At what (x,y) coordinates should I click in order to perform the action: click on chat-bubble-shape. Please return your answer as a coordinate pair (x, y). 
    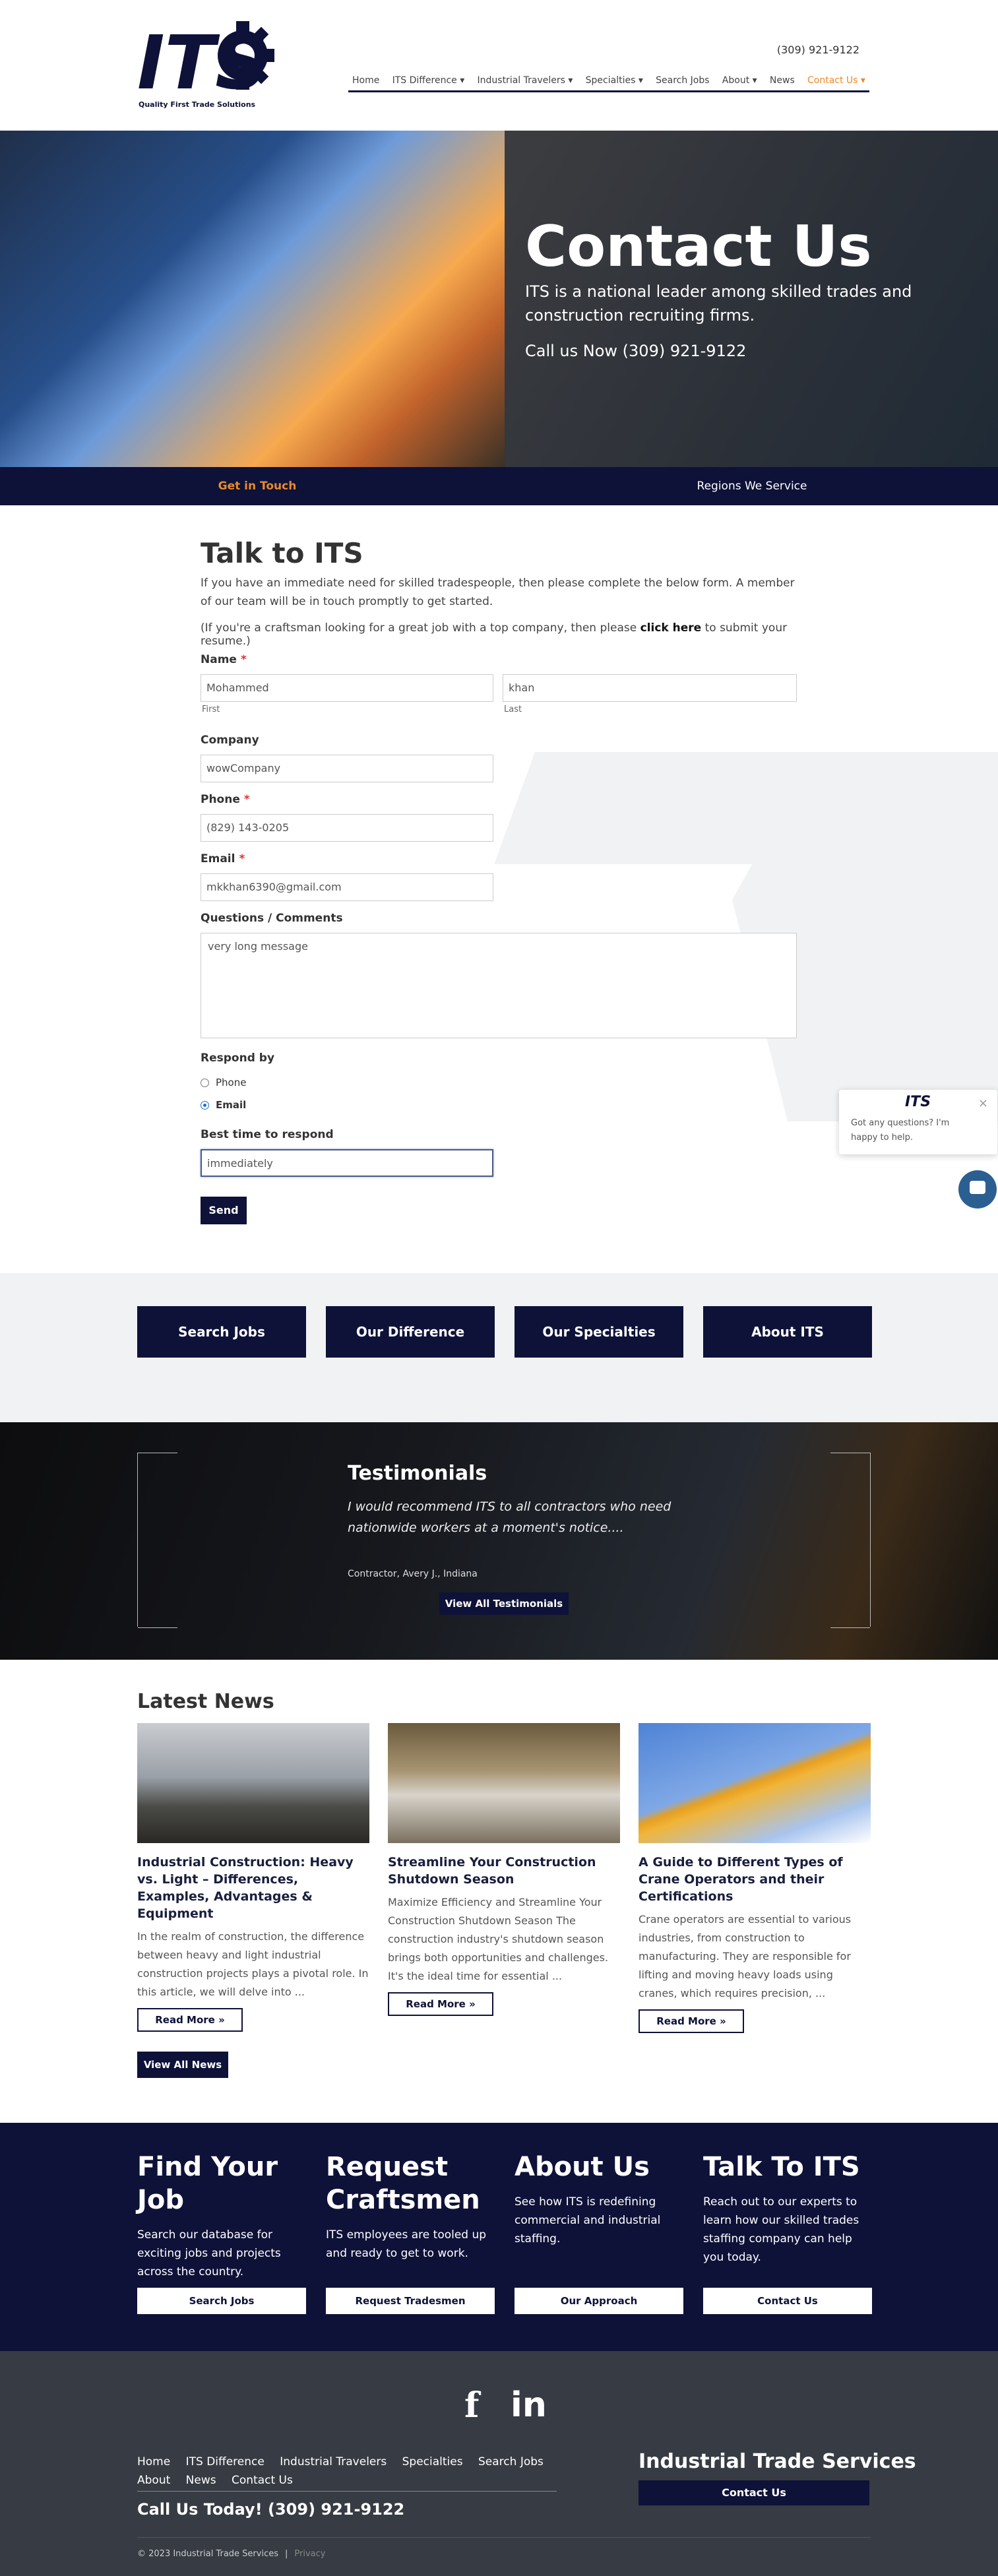
    Looking at the image, I should click on (977, 1187).